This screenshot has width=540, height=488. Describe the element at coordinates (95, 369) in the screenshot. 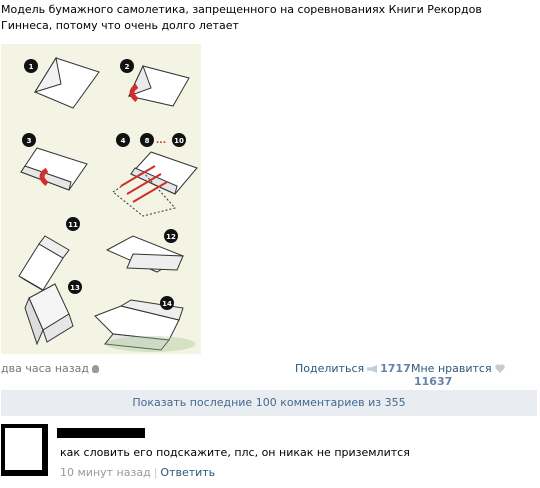

I see `apple-icon` at that location.